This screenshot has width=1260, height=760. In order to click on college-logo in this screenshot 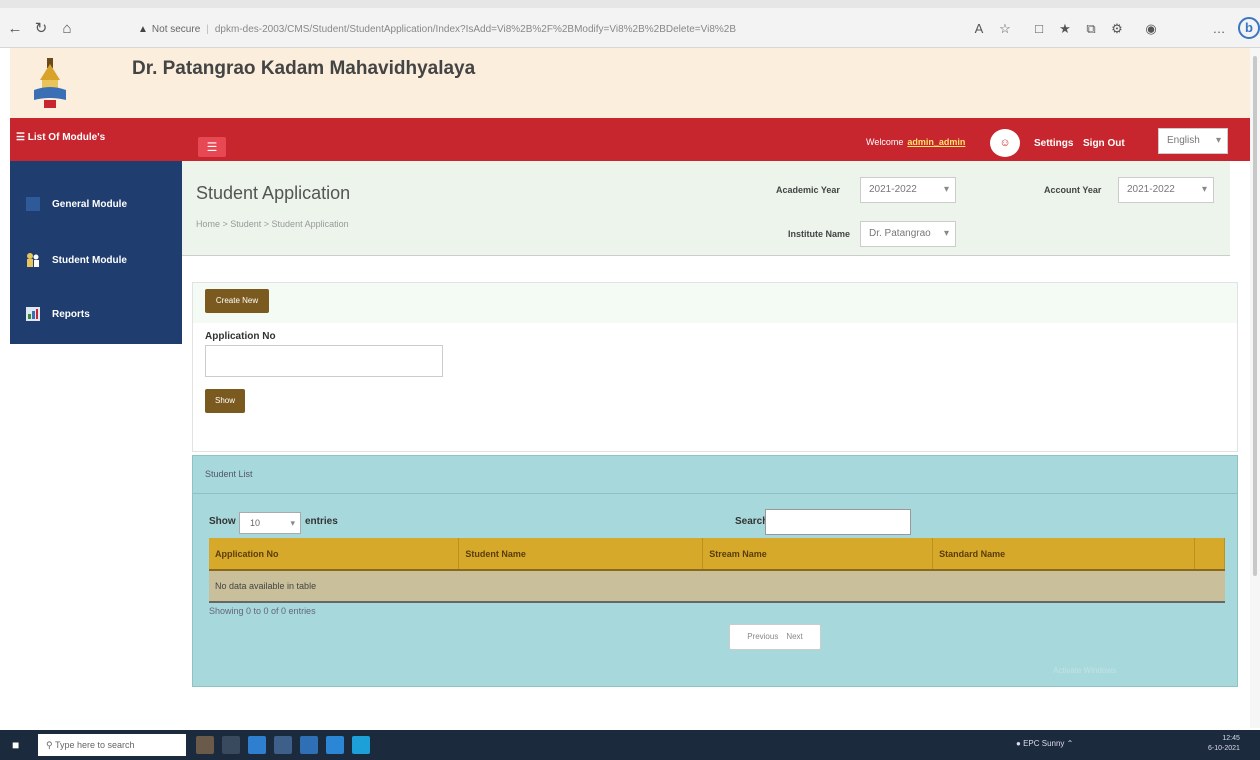, I will do `click(50, 83)`.